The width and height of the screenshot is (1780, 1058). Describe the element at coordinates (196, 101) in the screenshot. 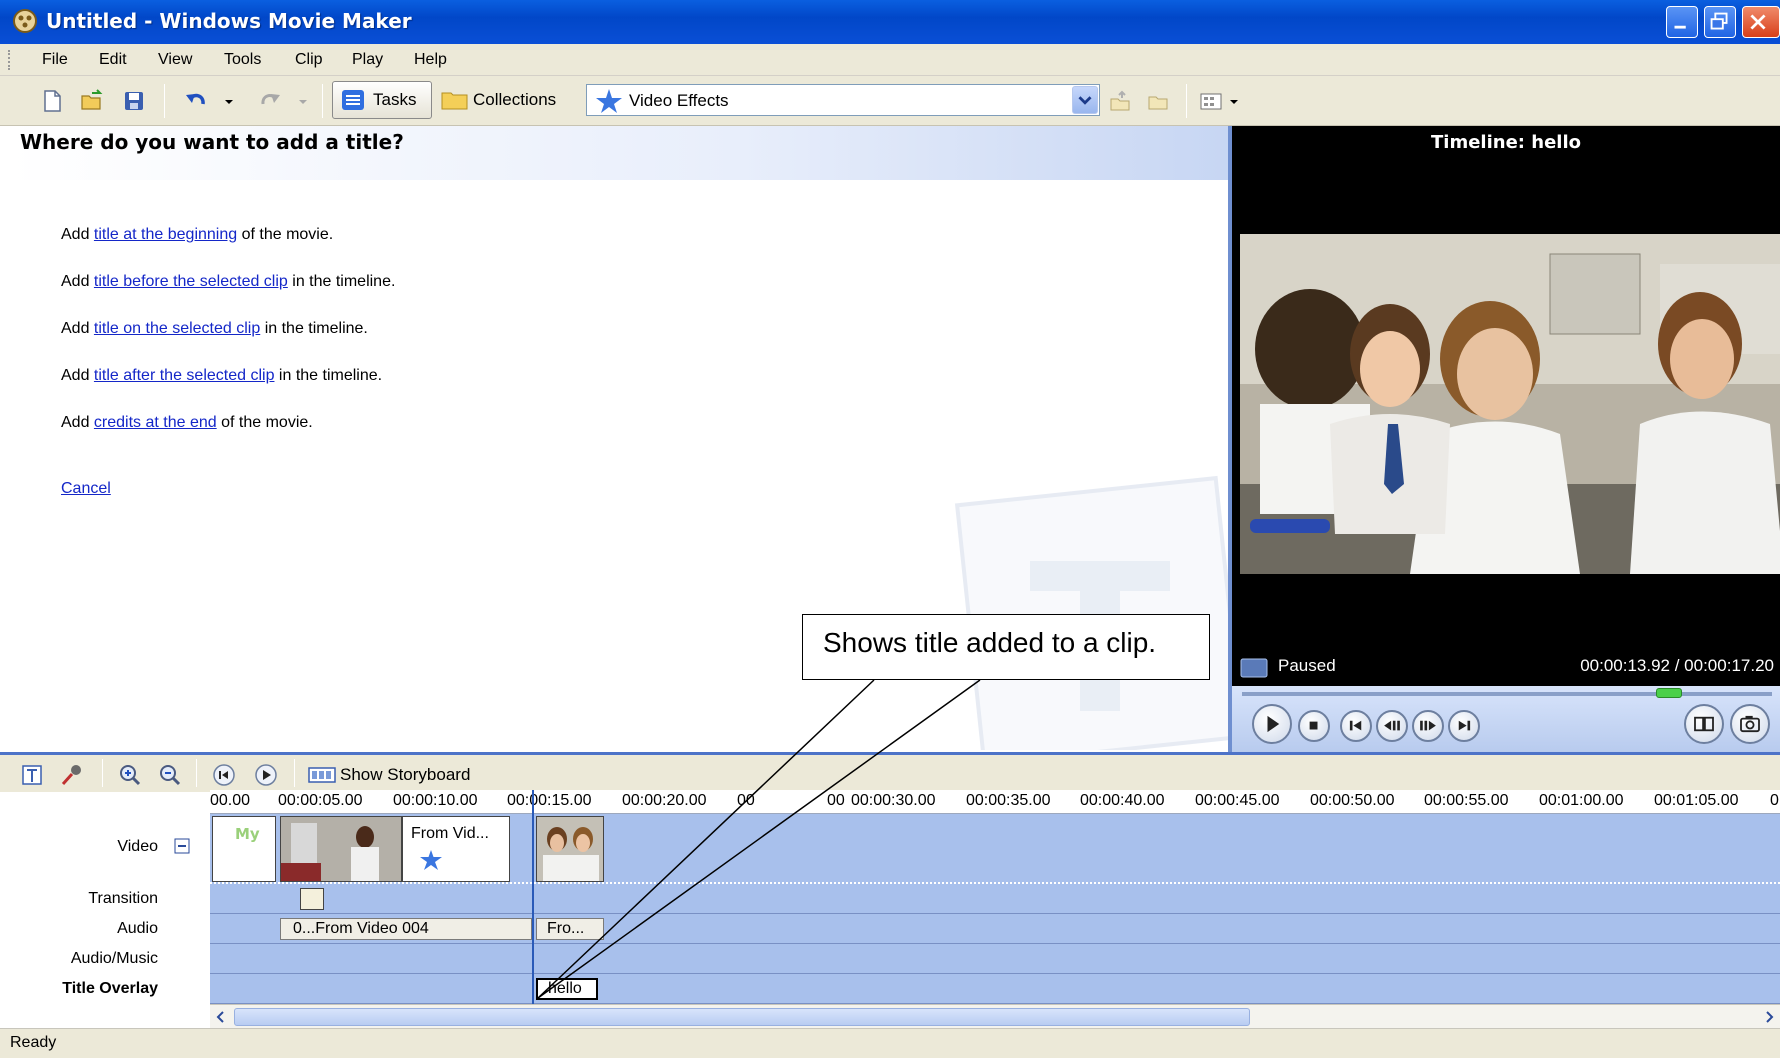

I see `undo-icon` at that location.